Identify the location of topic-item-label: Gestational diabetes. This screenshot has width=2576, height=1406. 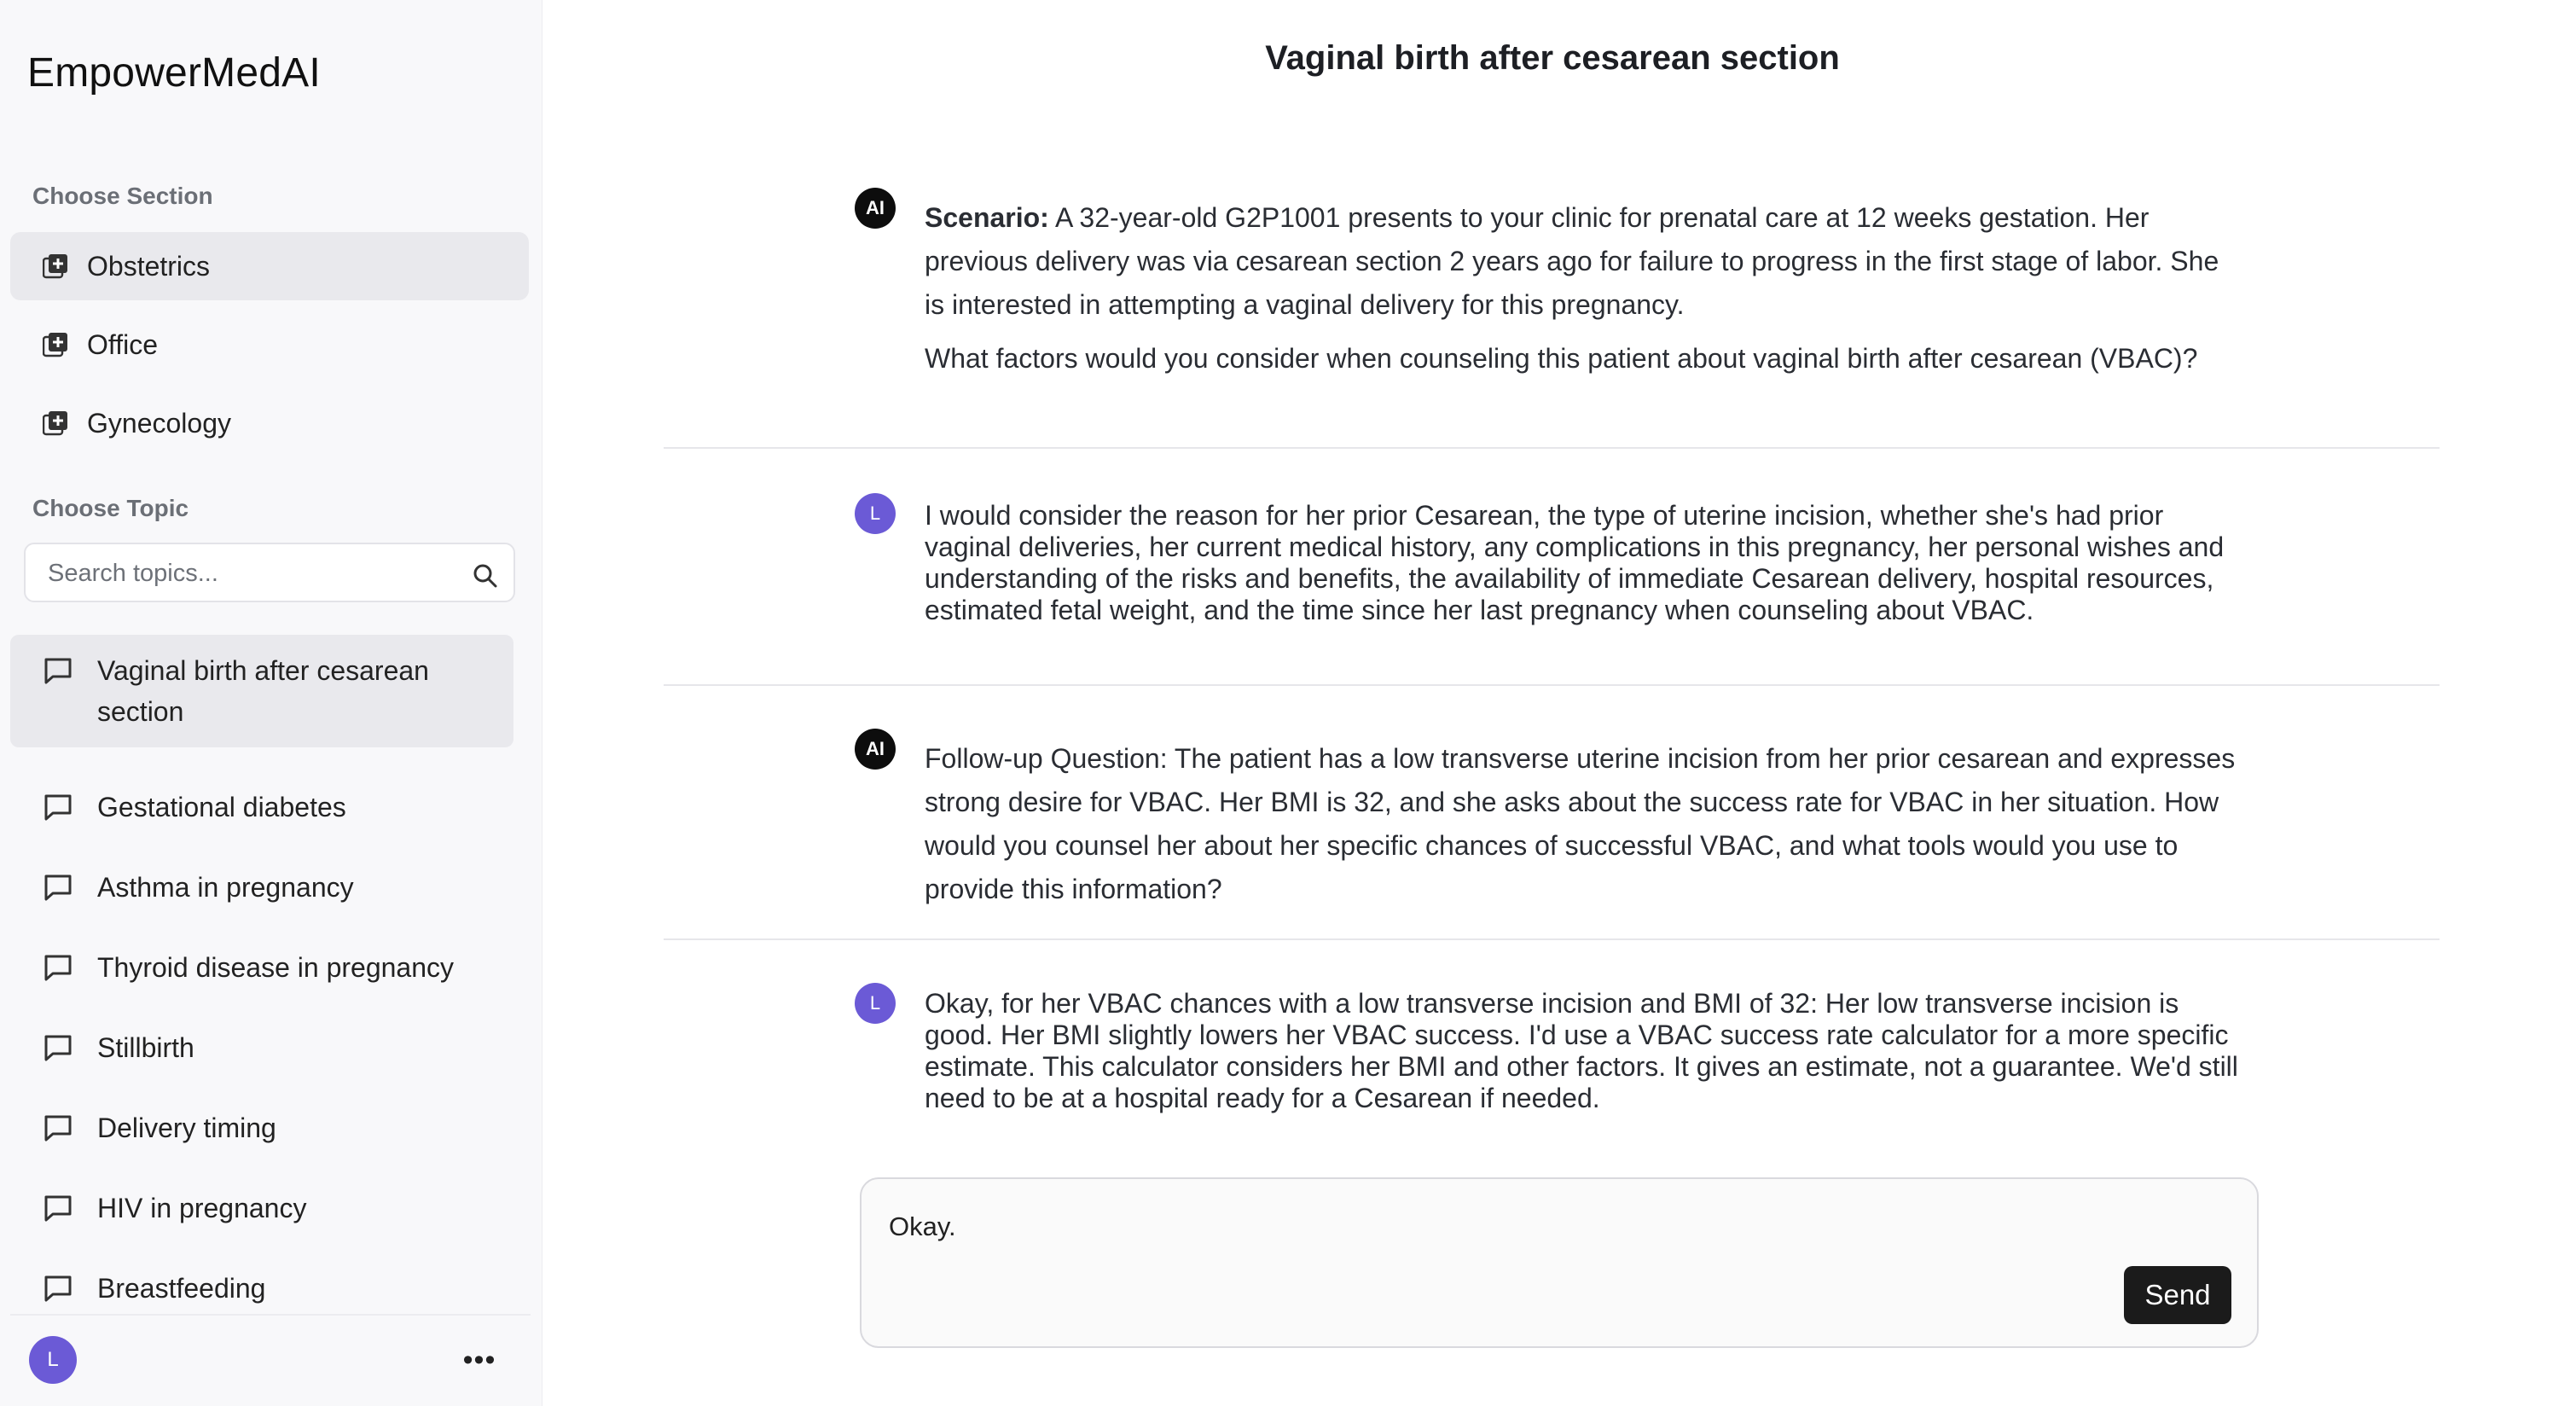
(221, 807).